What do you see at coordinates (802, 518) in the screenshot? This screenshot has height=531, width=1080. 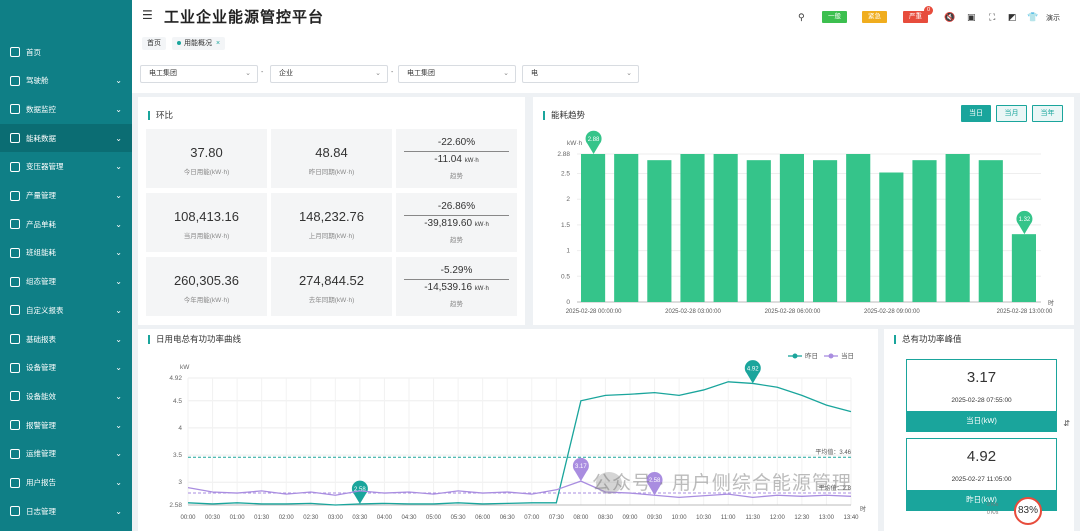 I see `x-tick-label: 12:30` at bounding box center [802, 518].